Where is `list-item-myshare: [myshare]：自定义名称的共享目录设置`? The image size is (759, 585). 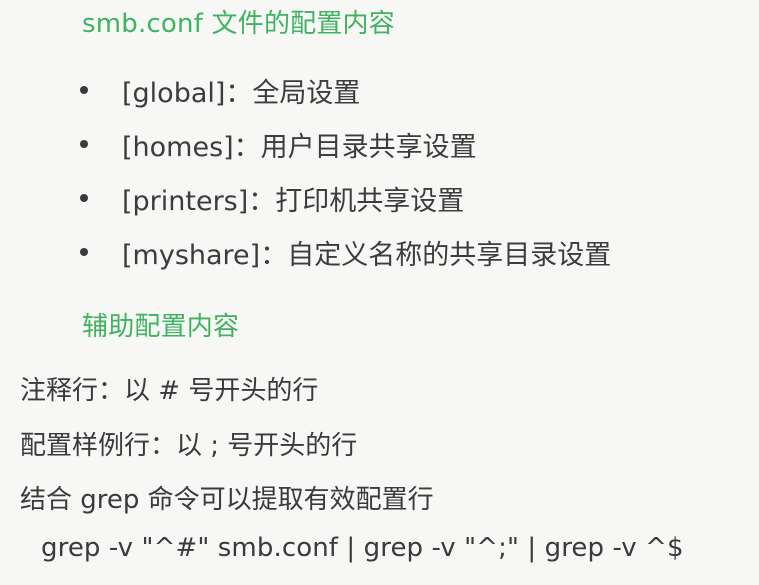
list-item-myshare: [myshare]：自定义名称的共享目录设置 is located at coordinates (343, 252).